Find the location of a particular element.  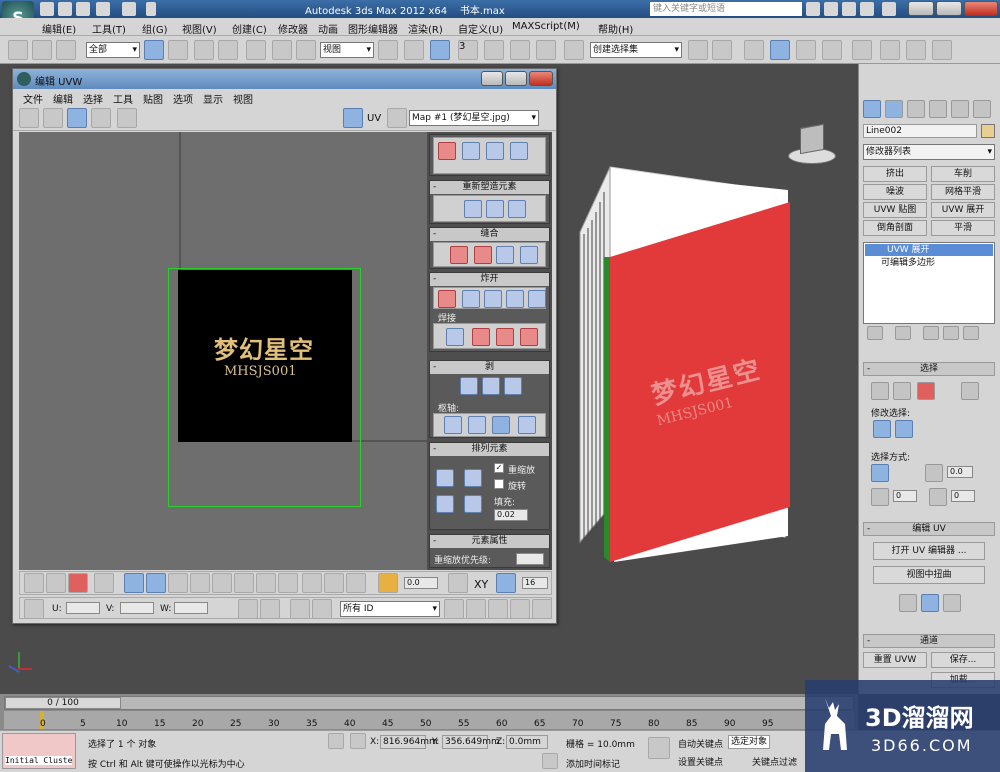

menu-create: 创建(C) is located at coordinates (249, 28).